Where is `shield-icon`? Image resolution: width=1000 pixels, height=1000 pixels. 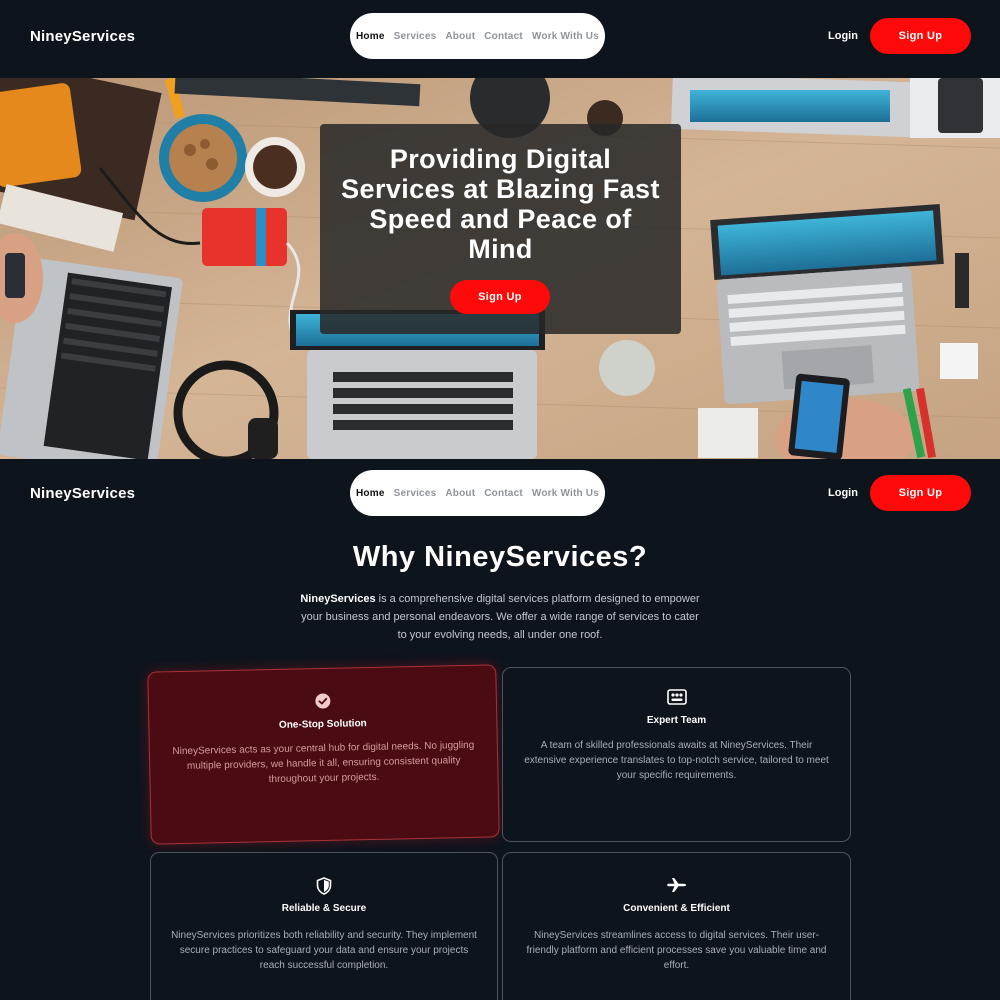 shield-icon is located at coordinates (324, 888).